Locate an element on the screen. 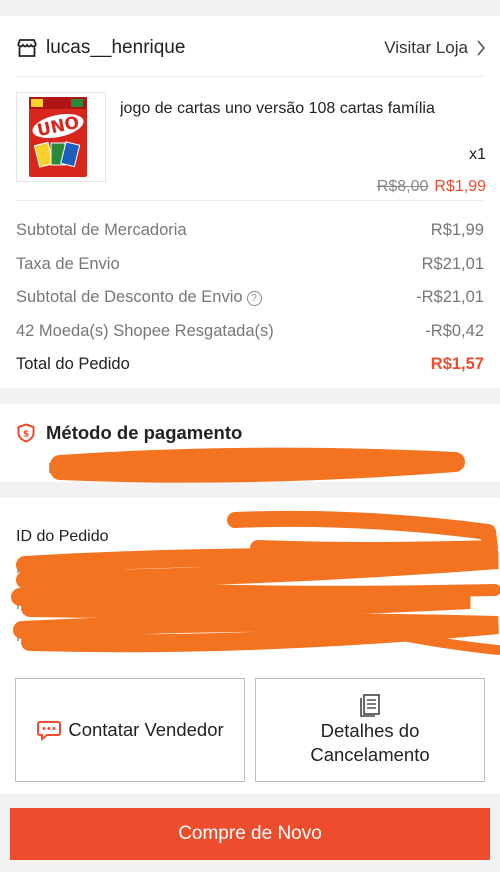 The height and width of the screenshot is (872, 500). cancellation-label-line2: Cancelamento is located at coordinates (370, 754).